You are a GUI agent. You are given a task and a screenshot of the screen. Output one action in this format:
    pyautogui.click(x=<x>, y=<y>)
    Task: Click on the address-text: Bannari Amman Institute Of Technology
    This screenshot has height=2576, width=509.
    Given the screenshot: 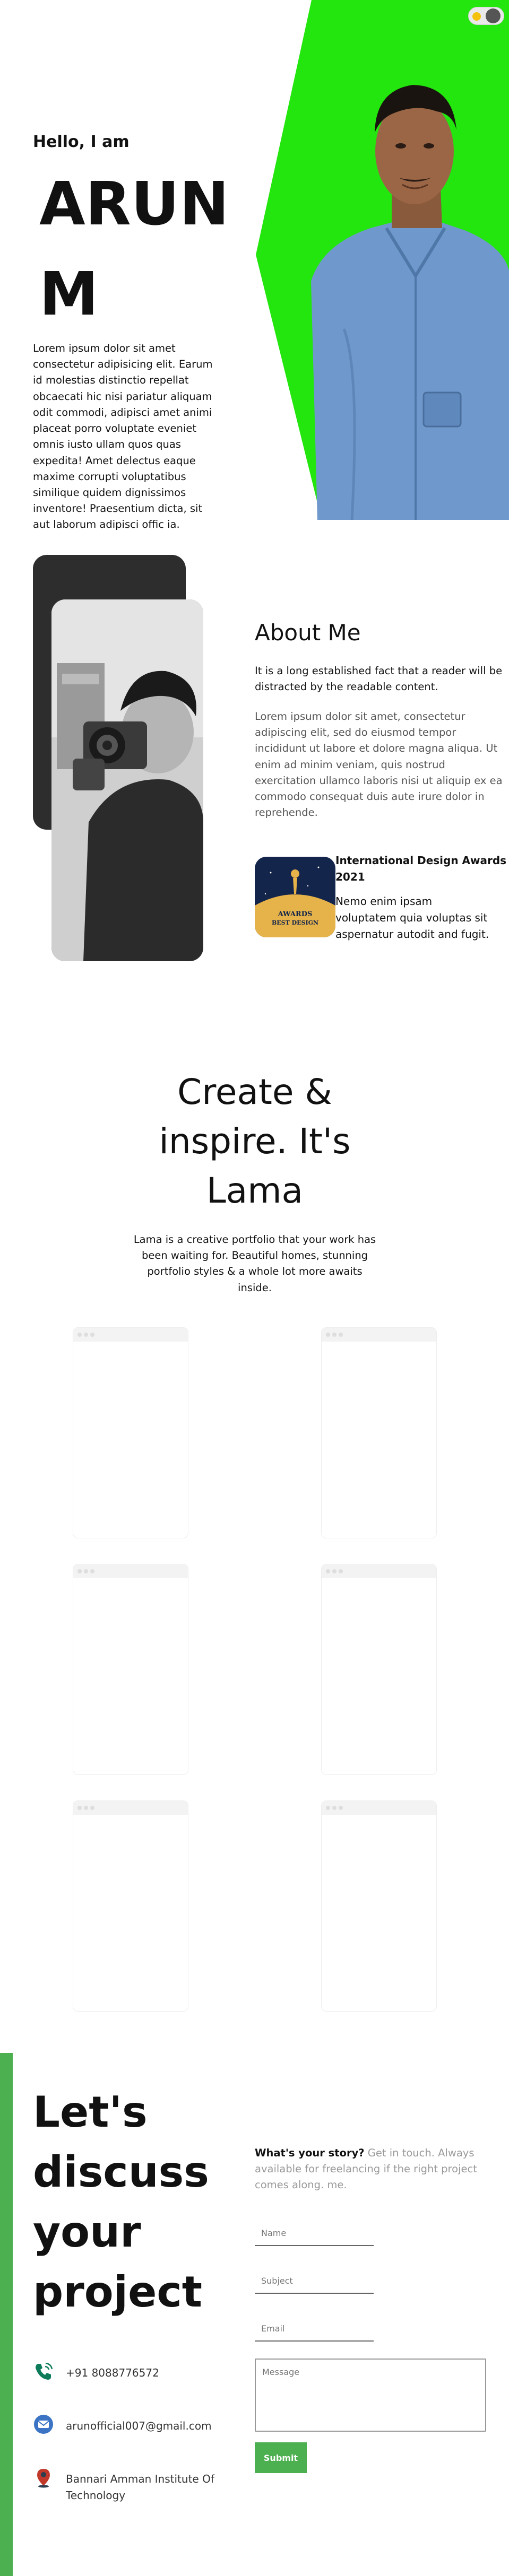 What is the action you would take?
    pyautogui.click(x=140, y=2488)
    